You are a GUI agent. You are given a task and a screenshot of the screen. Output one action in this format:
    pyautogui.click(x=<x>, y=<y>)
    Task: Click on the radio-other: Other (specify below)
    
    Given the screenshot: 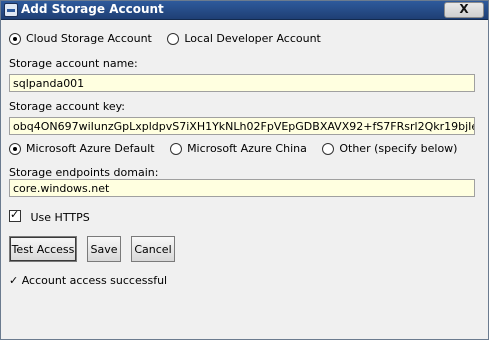 What is the action you would take?
    pyautogui.click(x=389, y=148)
    